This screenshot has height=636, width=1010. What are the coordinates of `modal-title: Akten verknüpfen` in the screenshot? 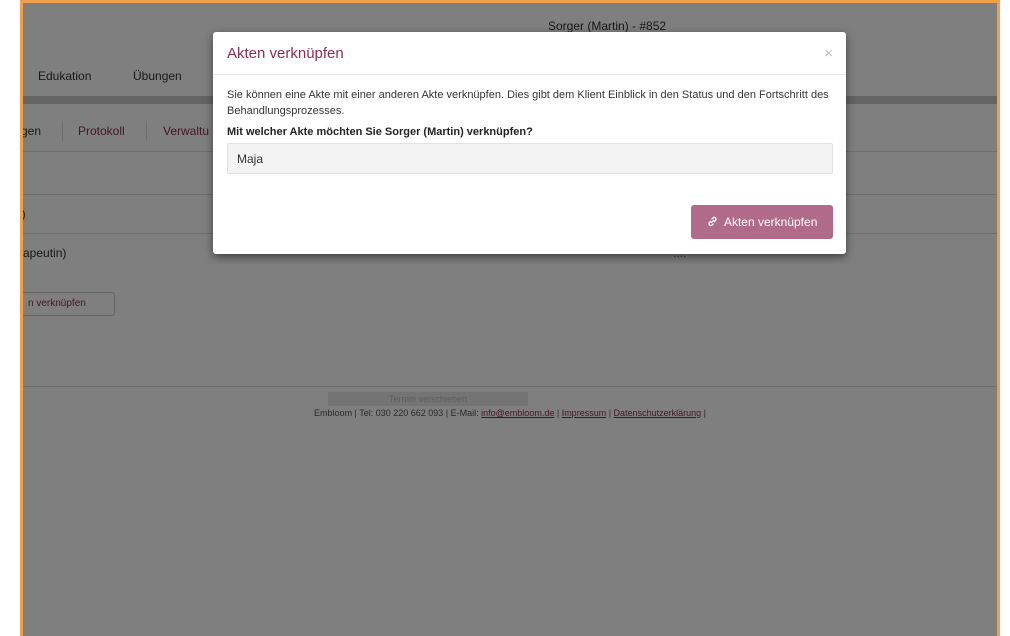 It's located at (285, 53).